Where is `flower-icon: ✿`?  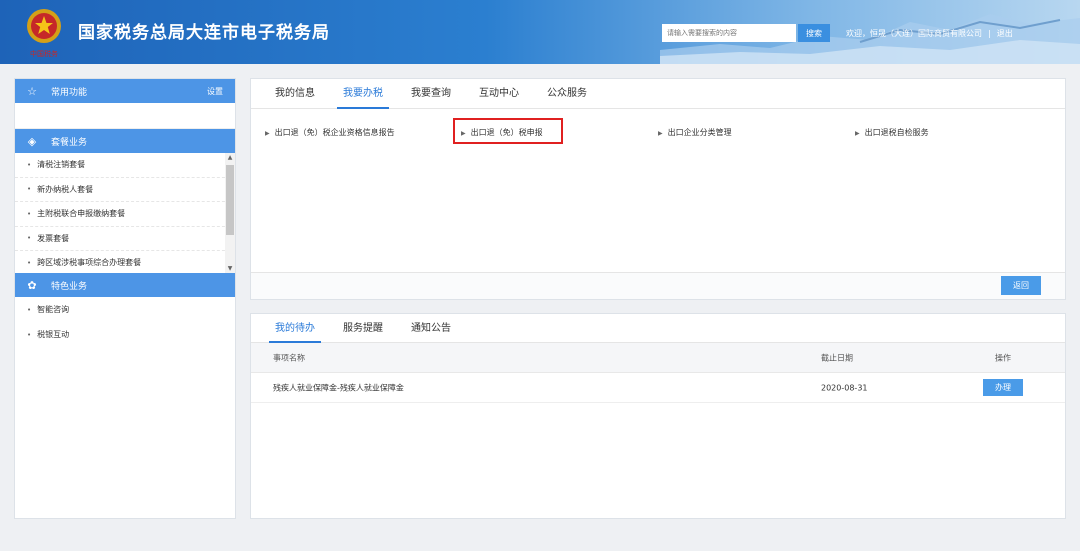
flower-icon: ✿ is located at coordinates (32, 285).